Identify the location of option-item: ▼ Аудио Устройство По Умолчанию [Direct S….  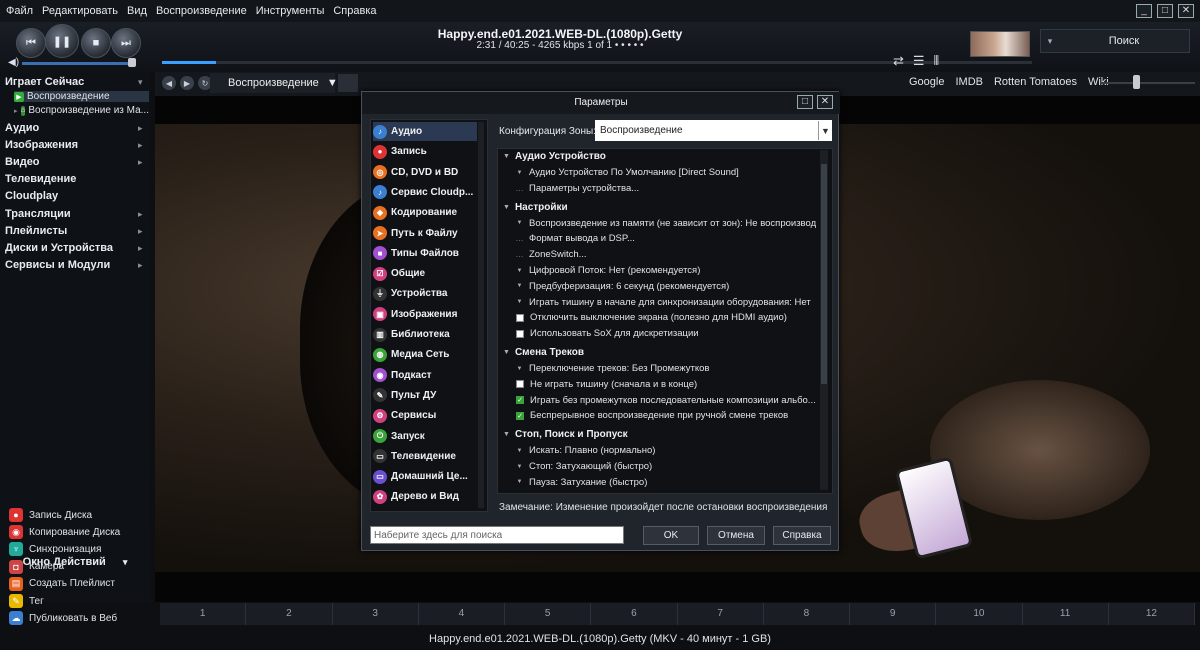
(666, 172).